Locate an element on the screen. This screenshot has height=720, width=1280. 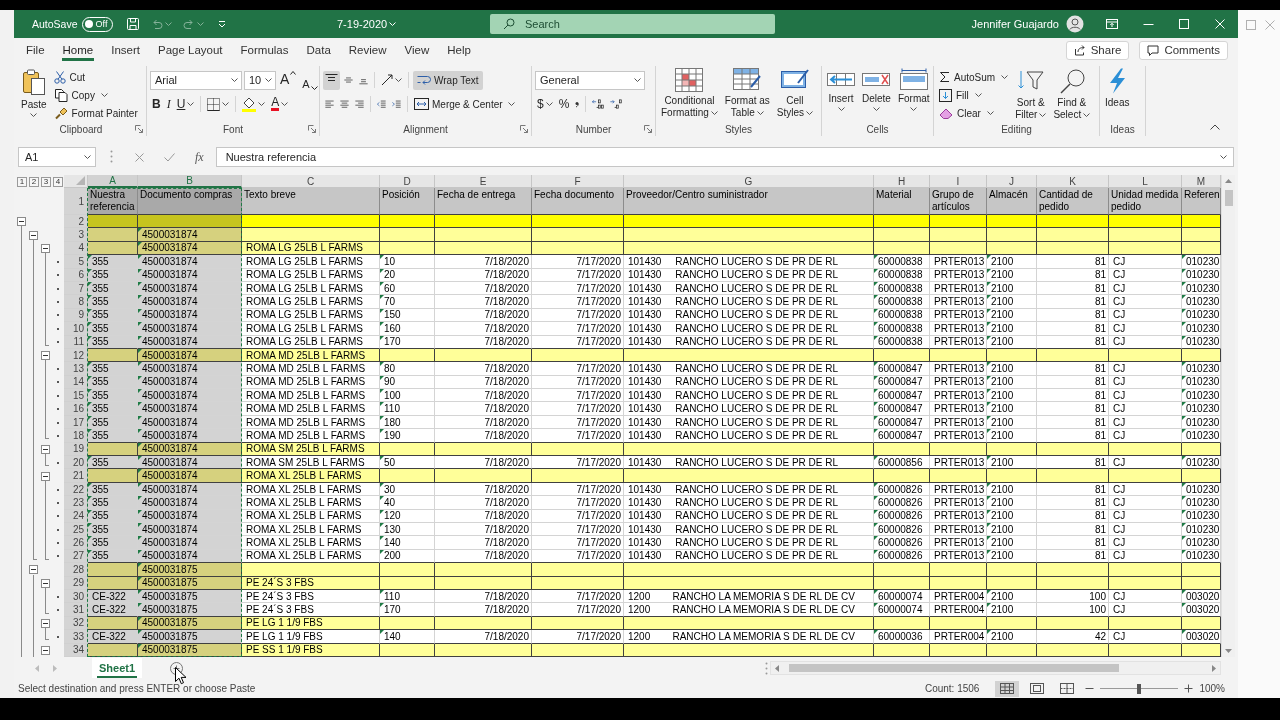
column-header: K is located at coordinates (1073, 181).